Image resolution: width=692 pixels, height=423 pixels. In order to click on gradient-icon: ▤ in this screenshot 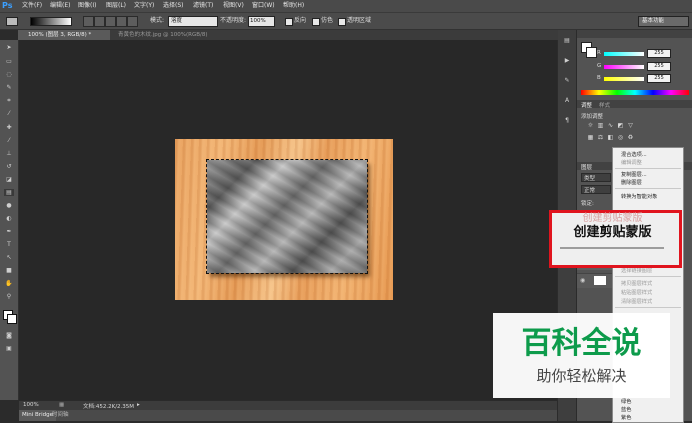, I will do `click(9, 192)`.